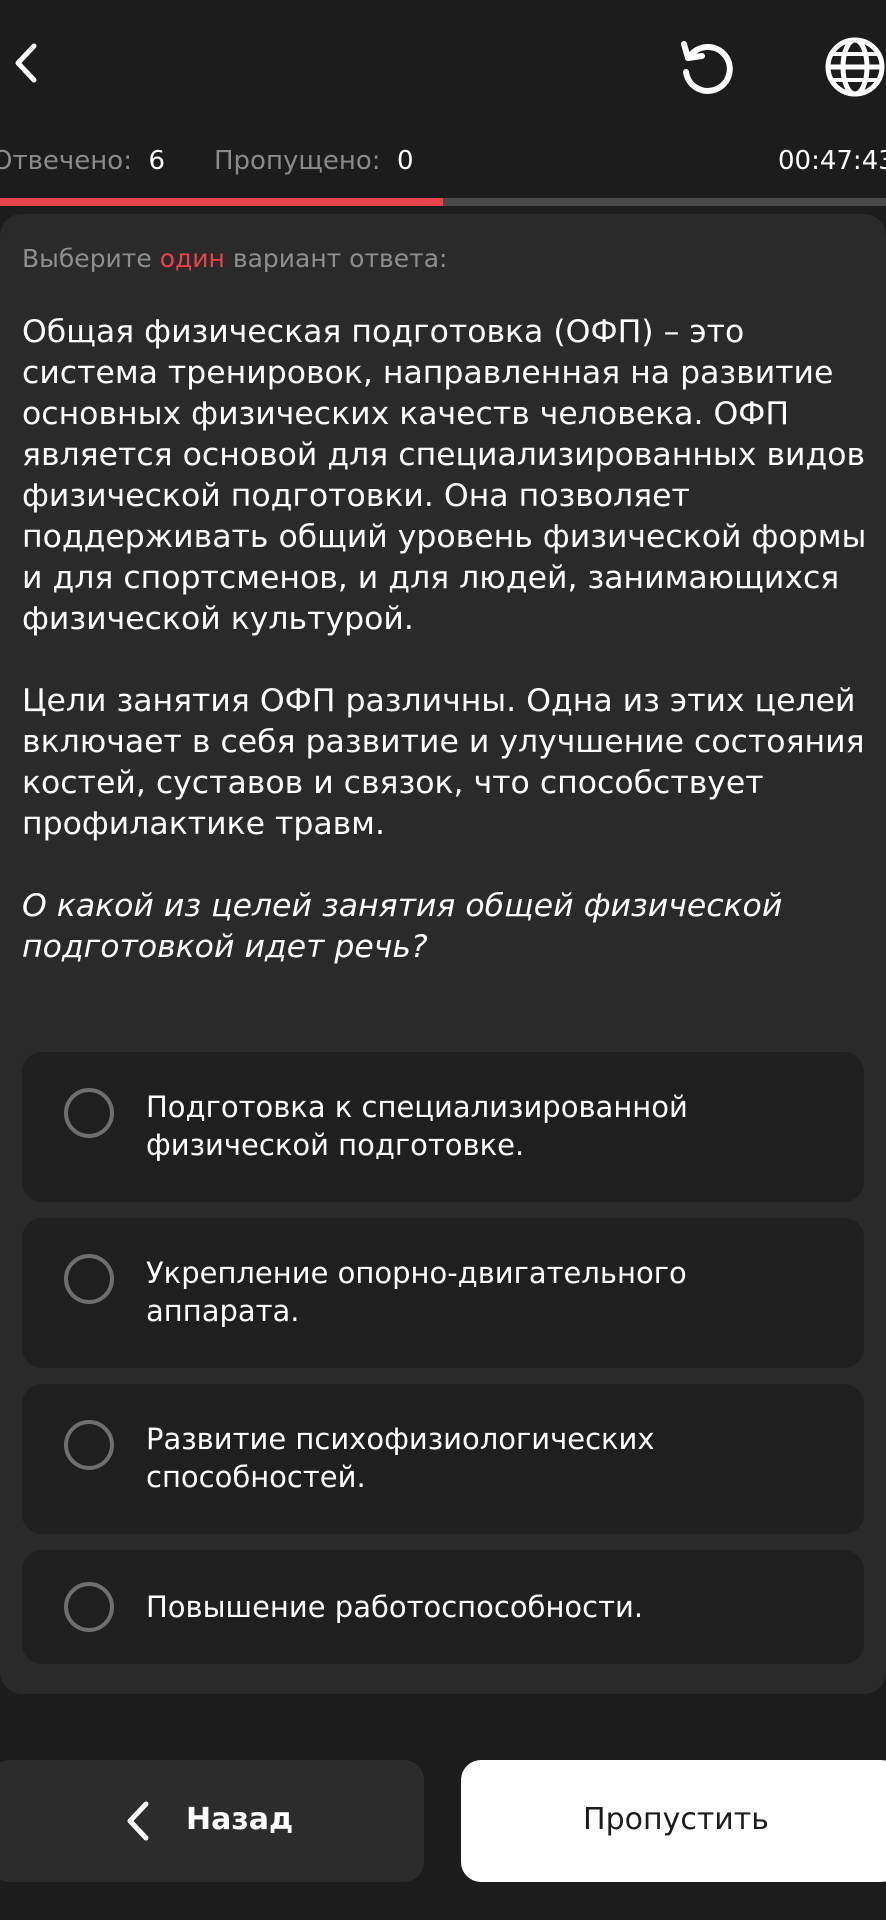  Describe the element at coordinates (832, 161) in the screenshot. I see `timer: 00:47:43` at that location.